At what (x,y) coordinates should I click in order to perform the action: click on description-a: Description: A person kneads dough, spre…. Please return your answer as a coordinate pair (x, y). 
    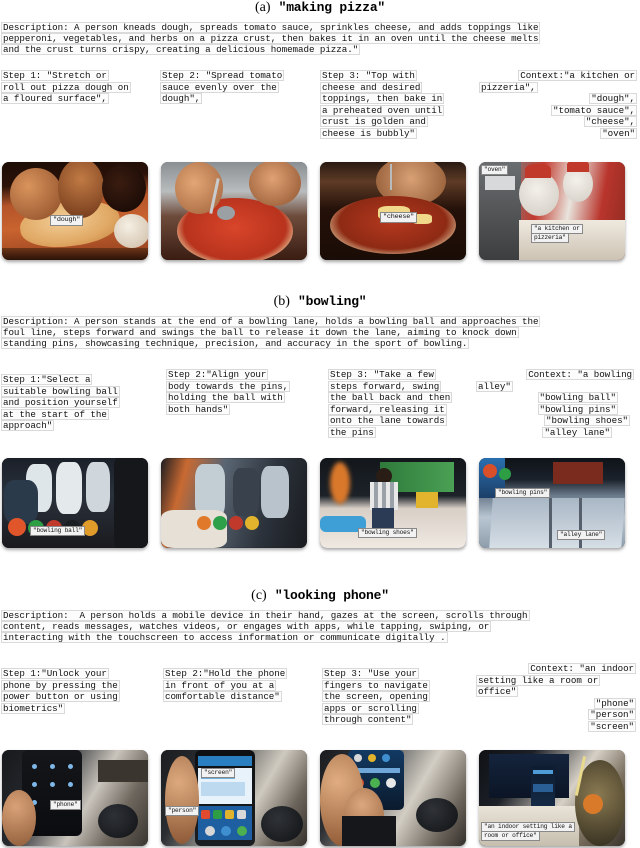
    Looking at the image, I should click on (271, 38).